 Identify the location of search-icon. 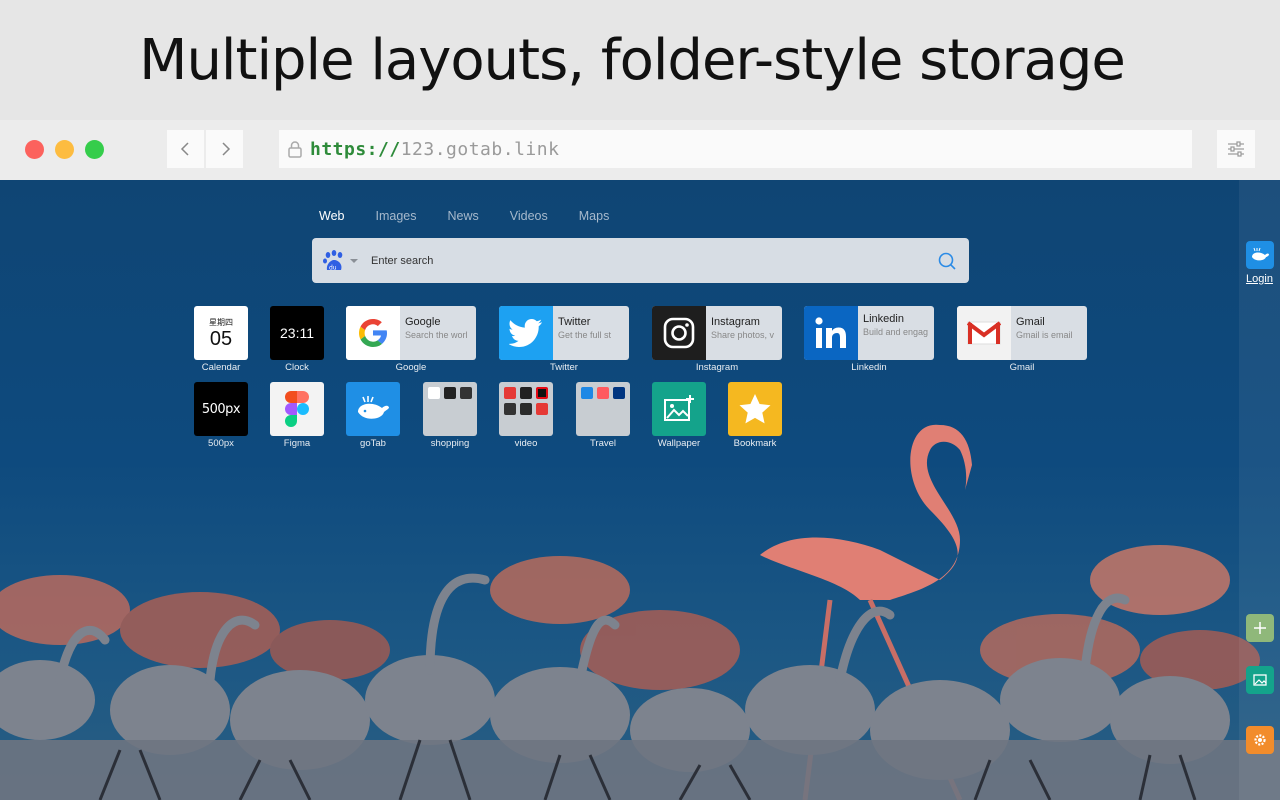
(947, 261).